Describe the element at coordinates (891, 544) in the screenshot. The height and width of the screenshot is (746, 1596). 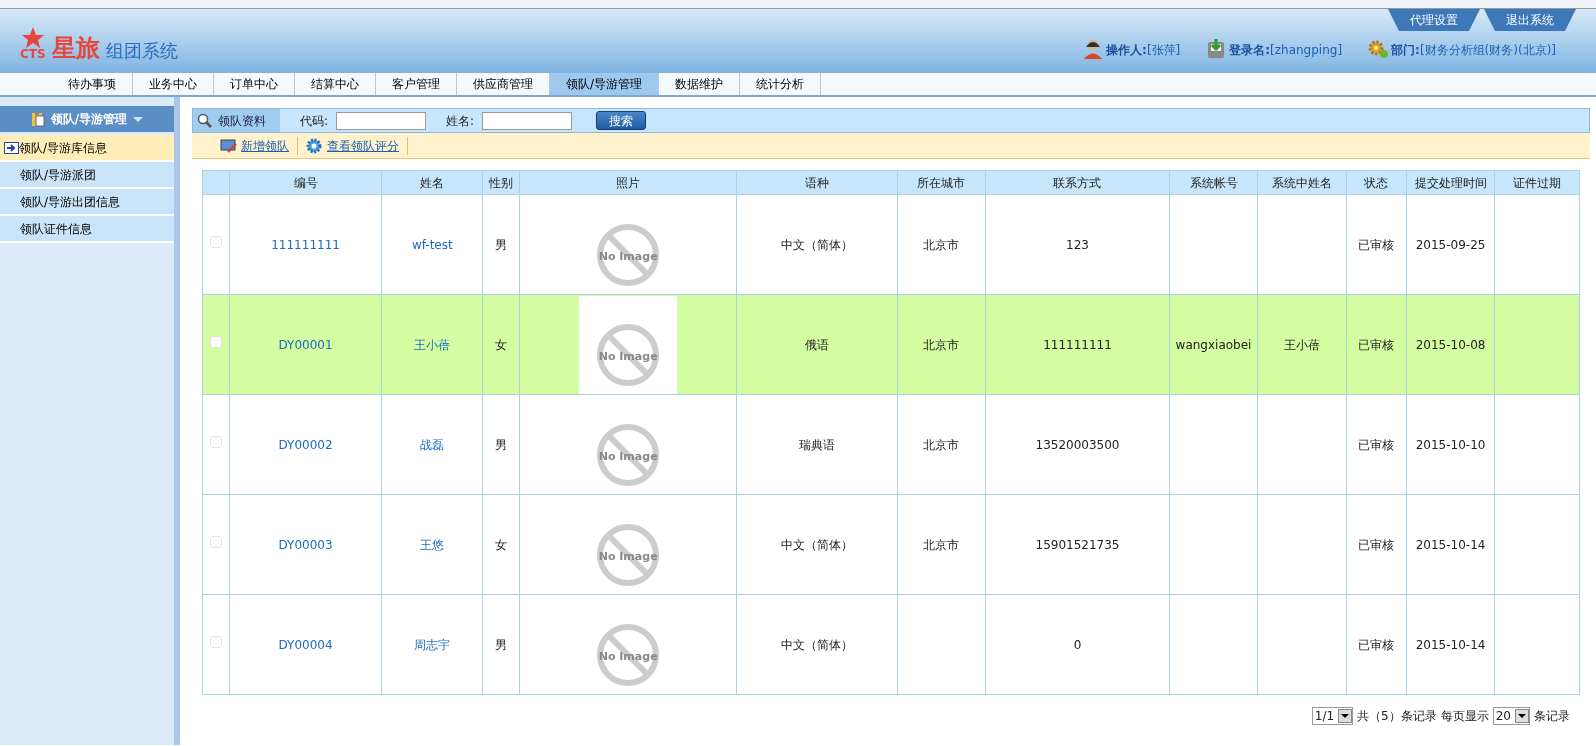
I see `table-row: DY00003 王悠 女 No Image 中文（简体） 北京市 15901521735 已审核 2015-10-14` at that location.